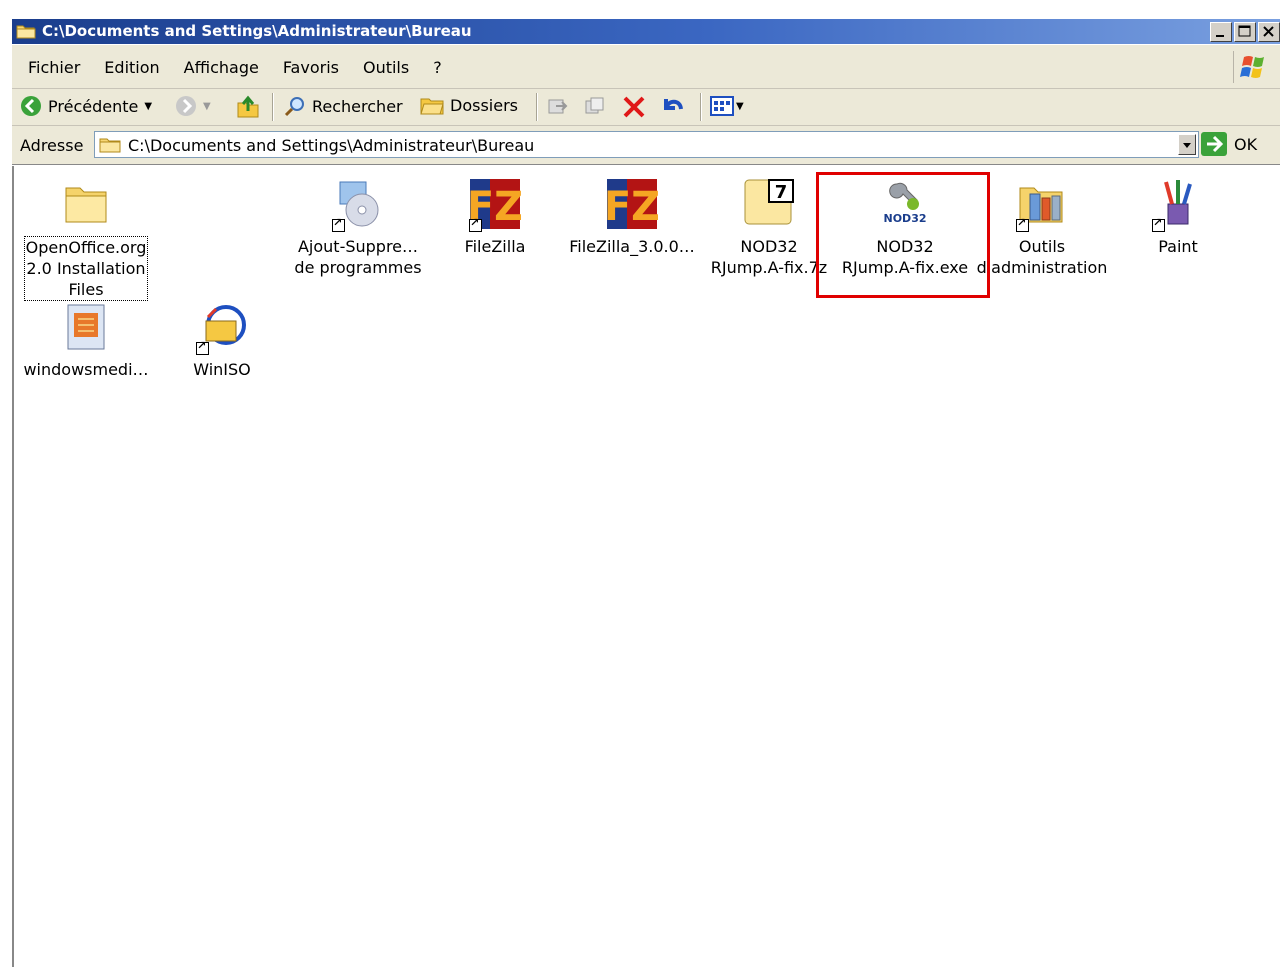 The image size is (1280, 967). Describe the element at coordinates (1178, 206) in the screenshot. I see `paint-icon` at that location.